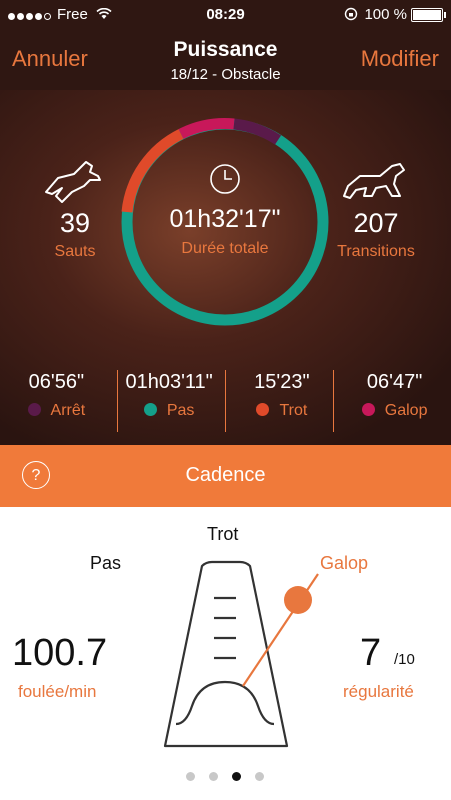  What do you see at coordinates (298, 600) in the screenshot?
I see `metronome-weight` at bounding box center [298, 600].